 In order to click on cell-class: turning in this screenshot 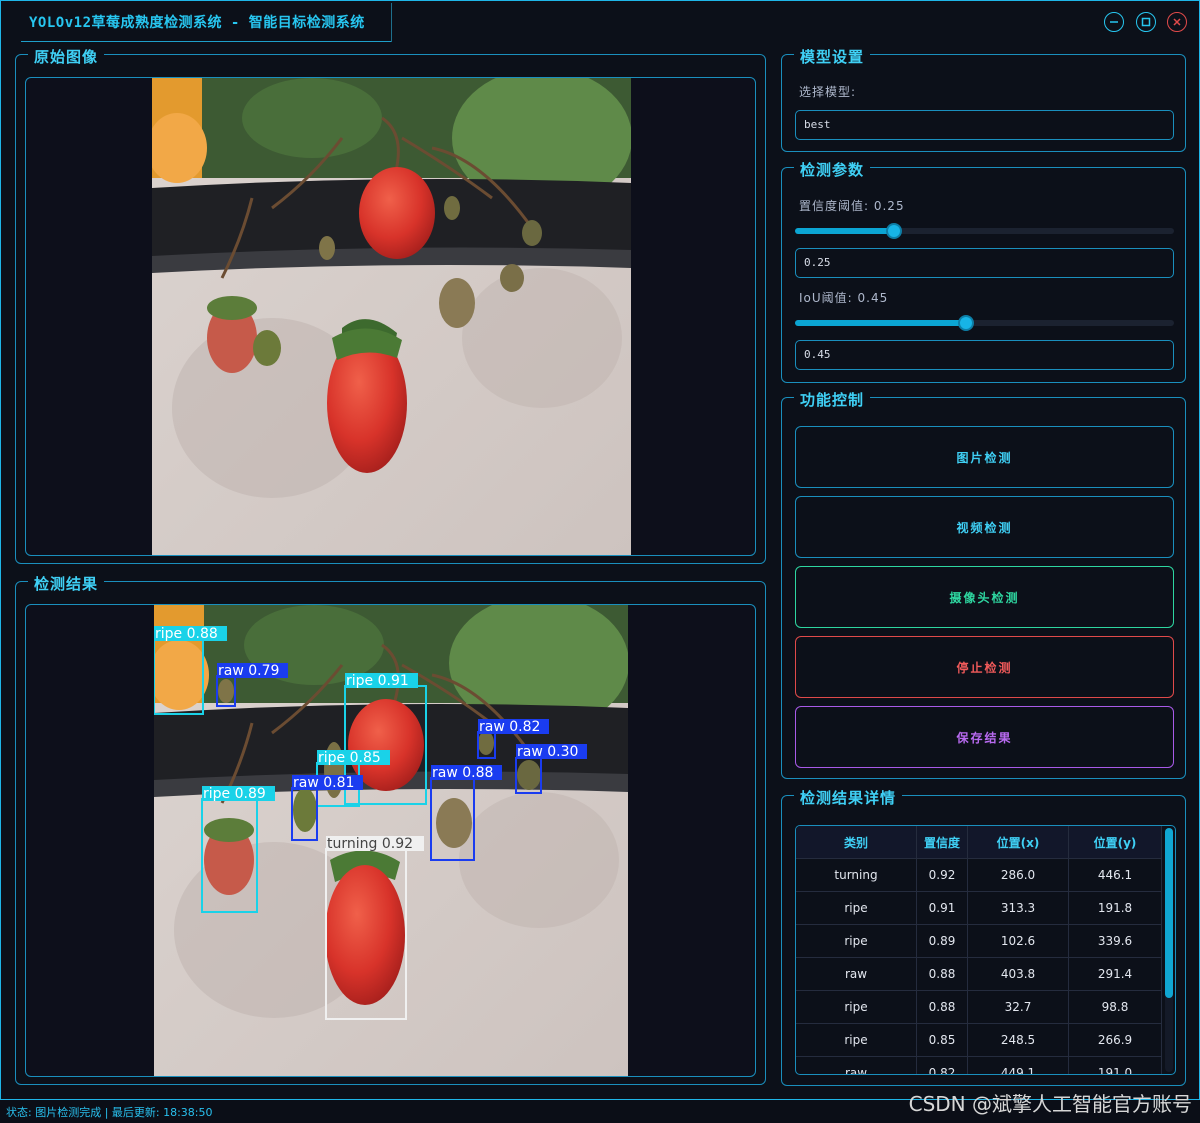, I will do `click(856, 875)`.